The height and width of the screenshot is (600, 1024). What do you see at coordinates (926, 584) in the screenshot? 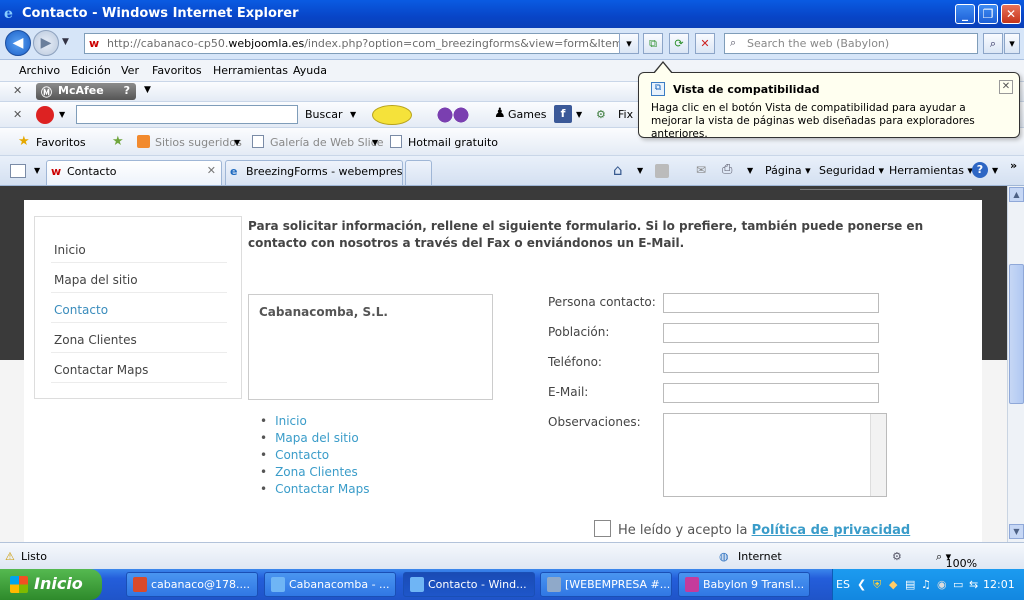
I see `volume-icon: ♫` at bounding box center [926, 584].